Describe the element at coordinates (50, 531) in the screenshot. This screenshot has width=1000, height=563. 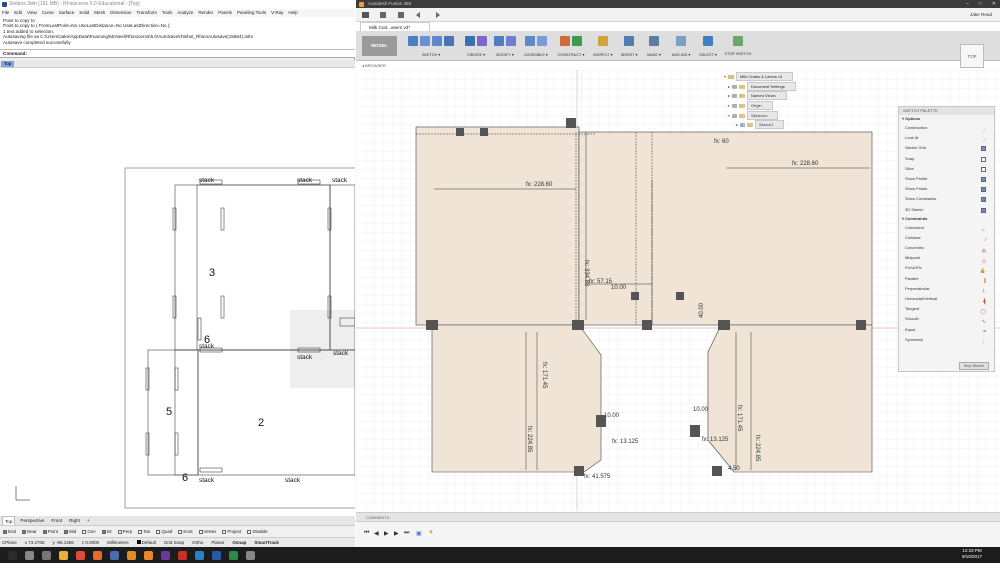
I see `osnap-point: Point` at that location.